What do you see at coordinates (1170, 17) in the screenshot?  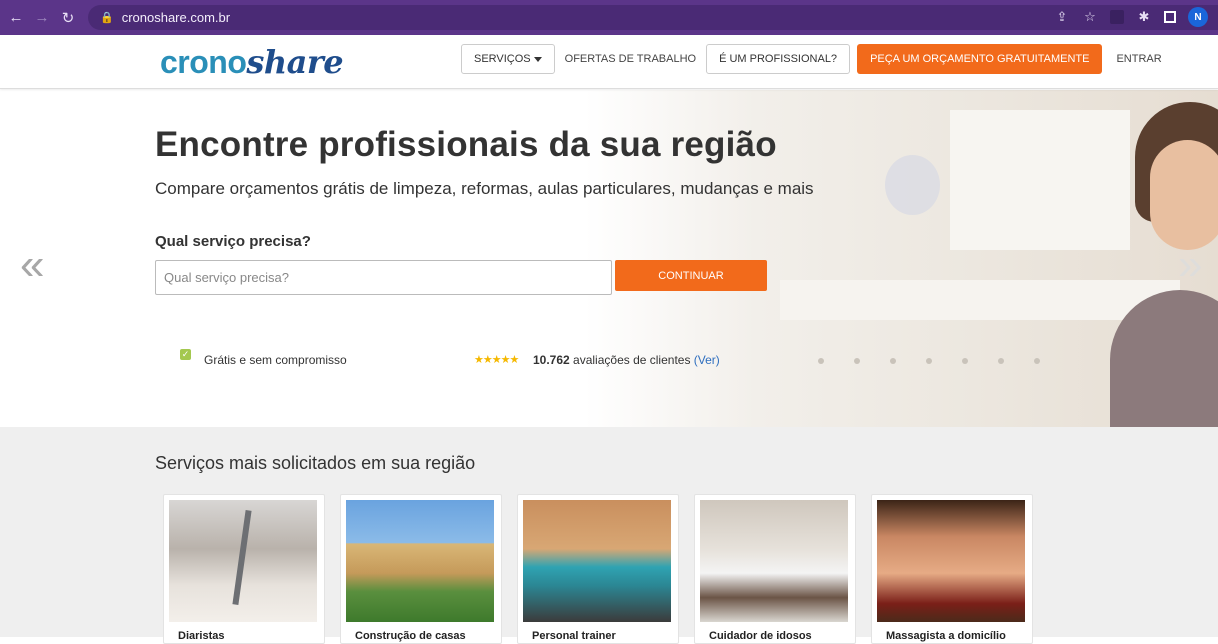 I see `sidepanel-icon` at bounding box center [1170, 17].